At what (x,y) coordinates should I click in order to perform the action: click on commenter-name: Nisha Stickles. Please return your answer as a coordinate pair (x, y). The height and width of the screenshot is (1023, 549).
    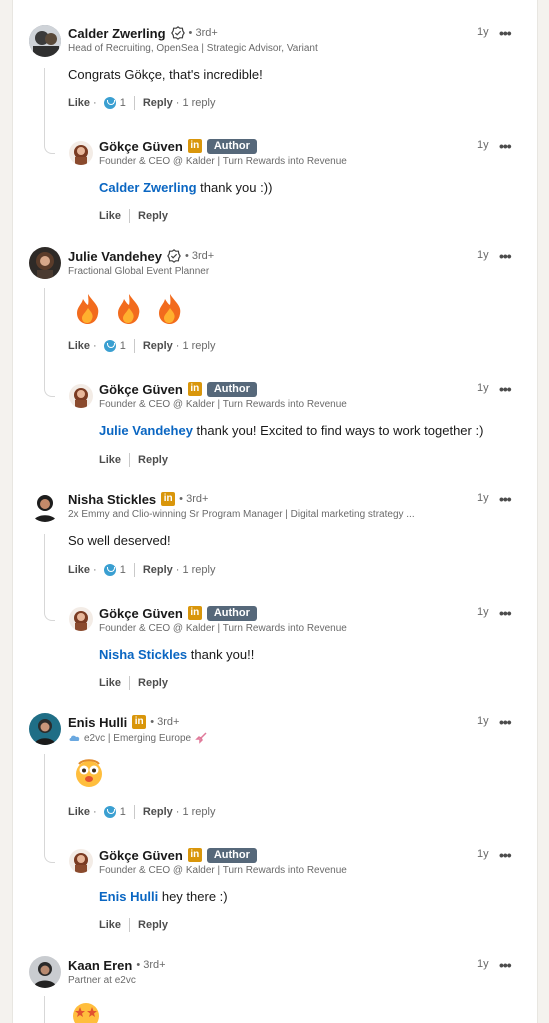
    Looking at the image, I should click on (112, 499).